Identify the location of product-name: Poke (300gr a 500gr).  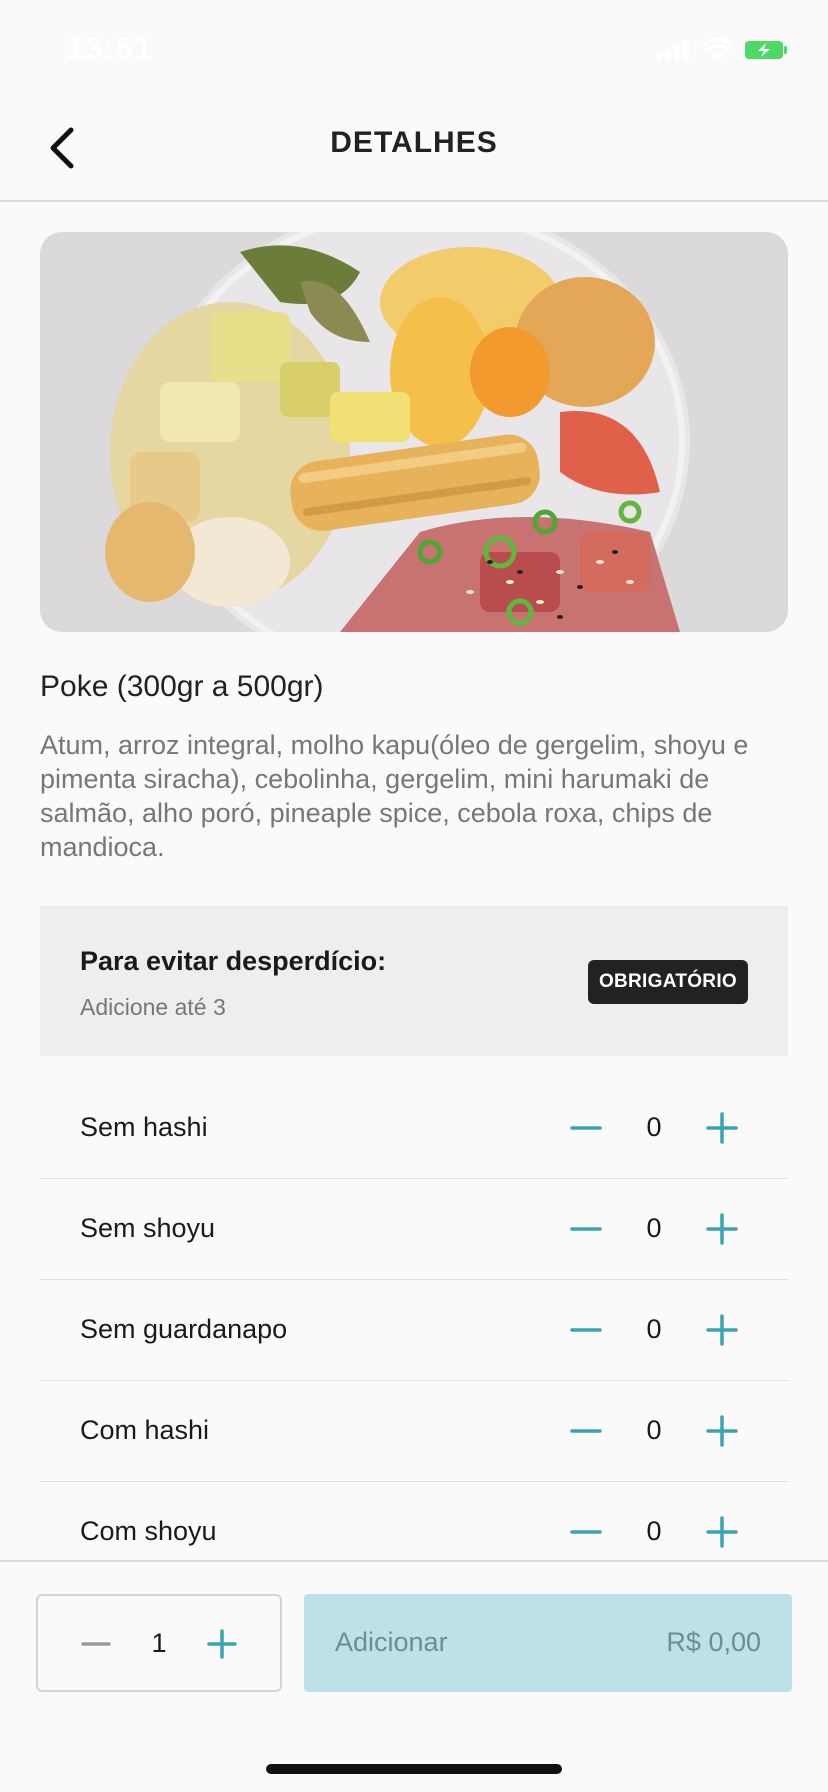
(182, 686).